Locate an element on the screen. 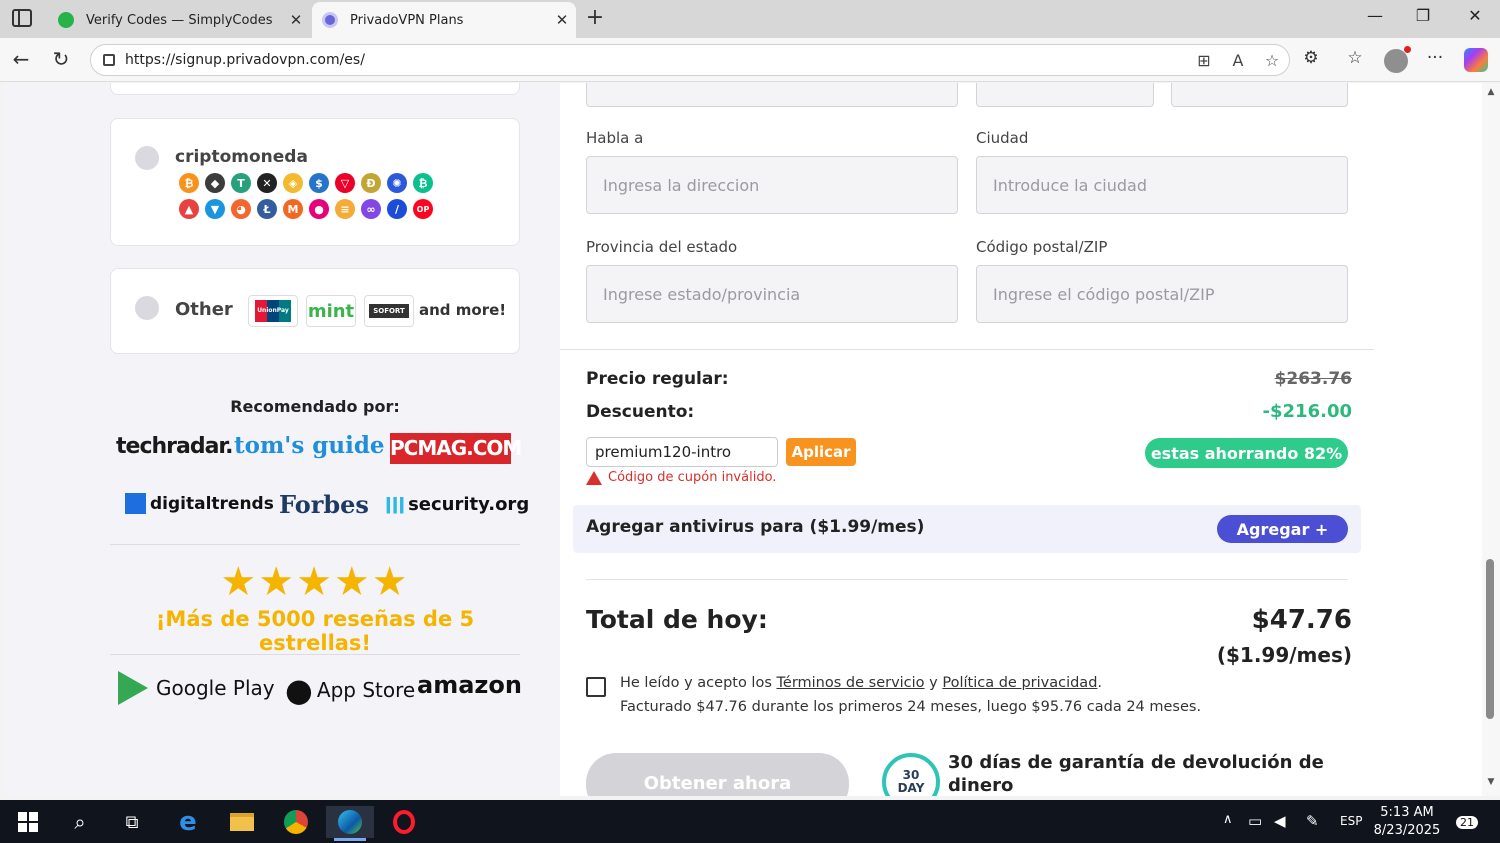 This screenshot has width=1500, height=843. windows-taskbar: ⌕ ⧉ e ∧ ▭ ◀ ✎ ESP 5:13 AM 8/23/2025 21 is located at coordinates (750, 821).